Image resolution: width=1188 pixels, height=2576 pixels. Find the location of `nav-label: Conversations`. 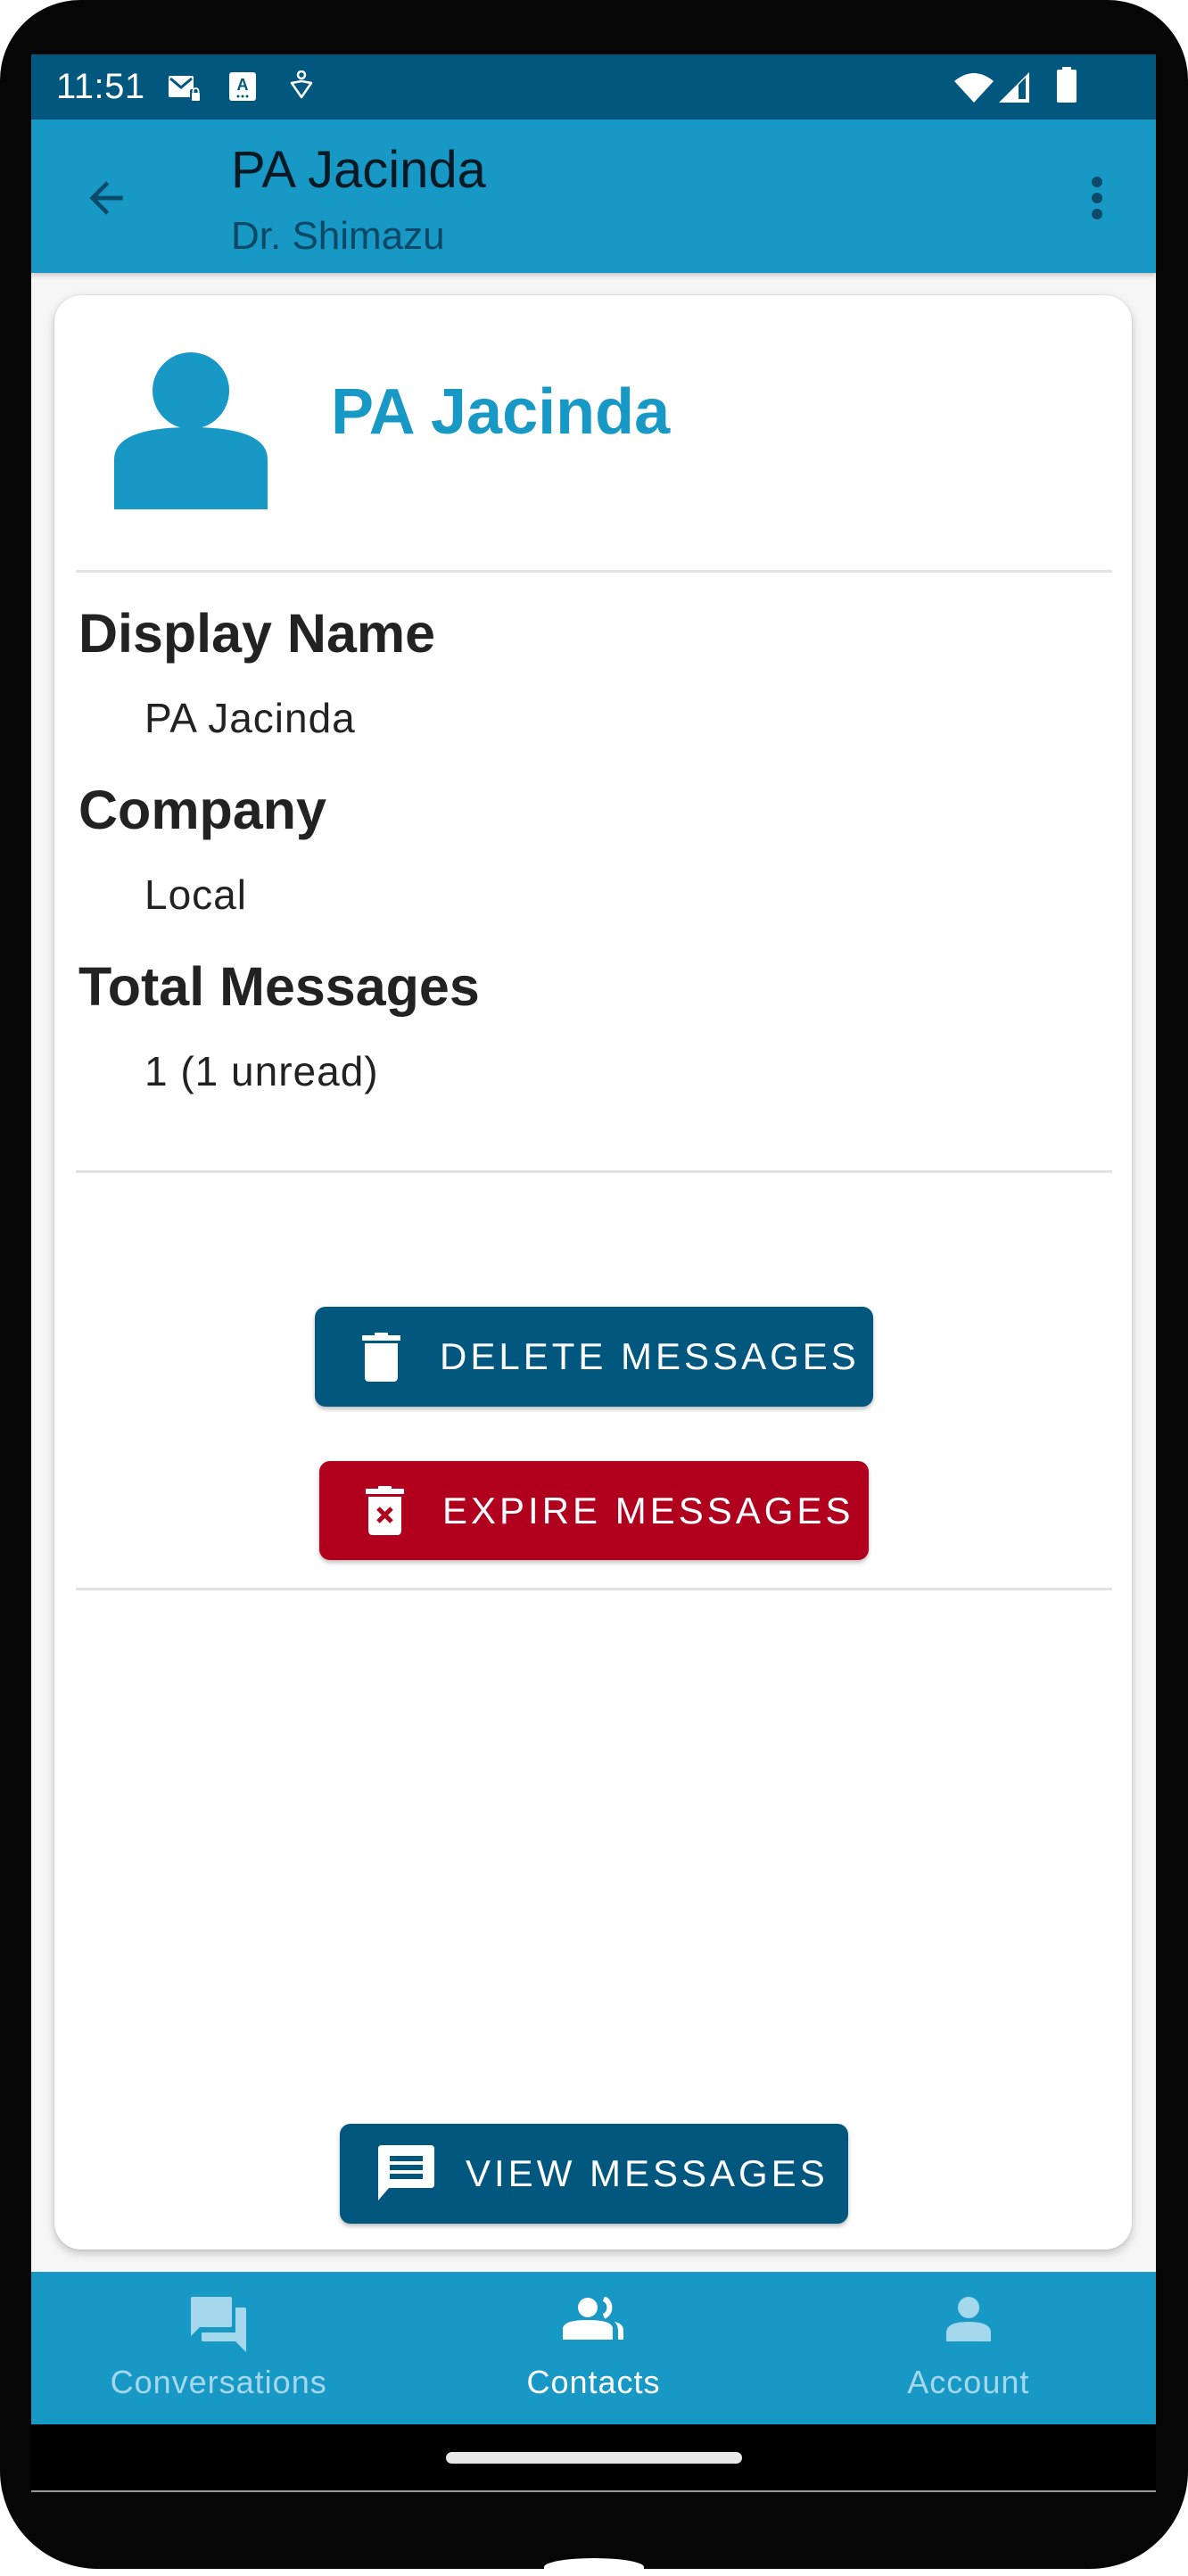

nav-label: Conversations is located at coordinates (218, 2382).